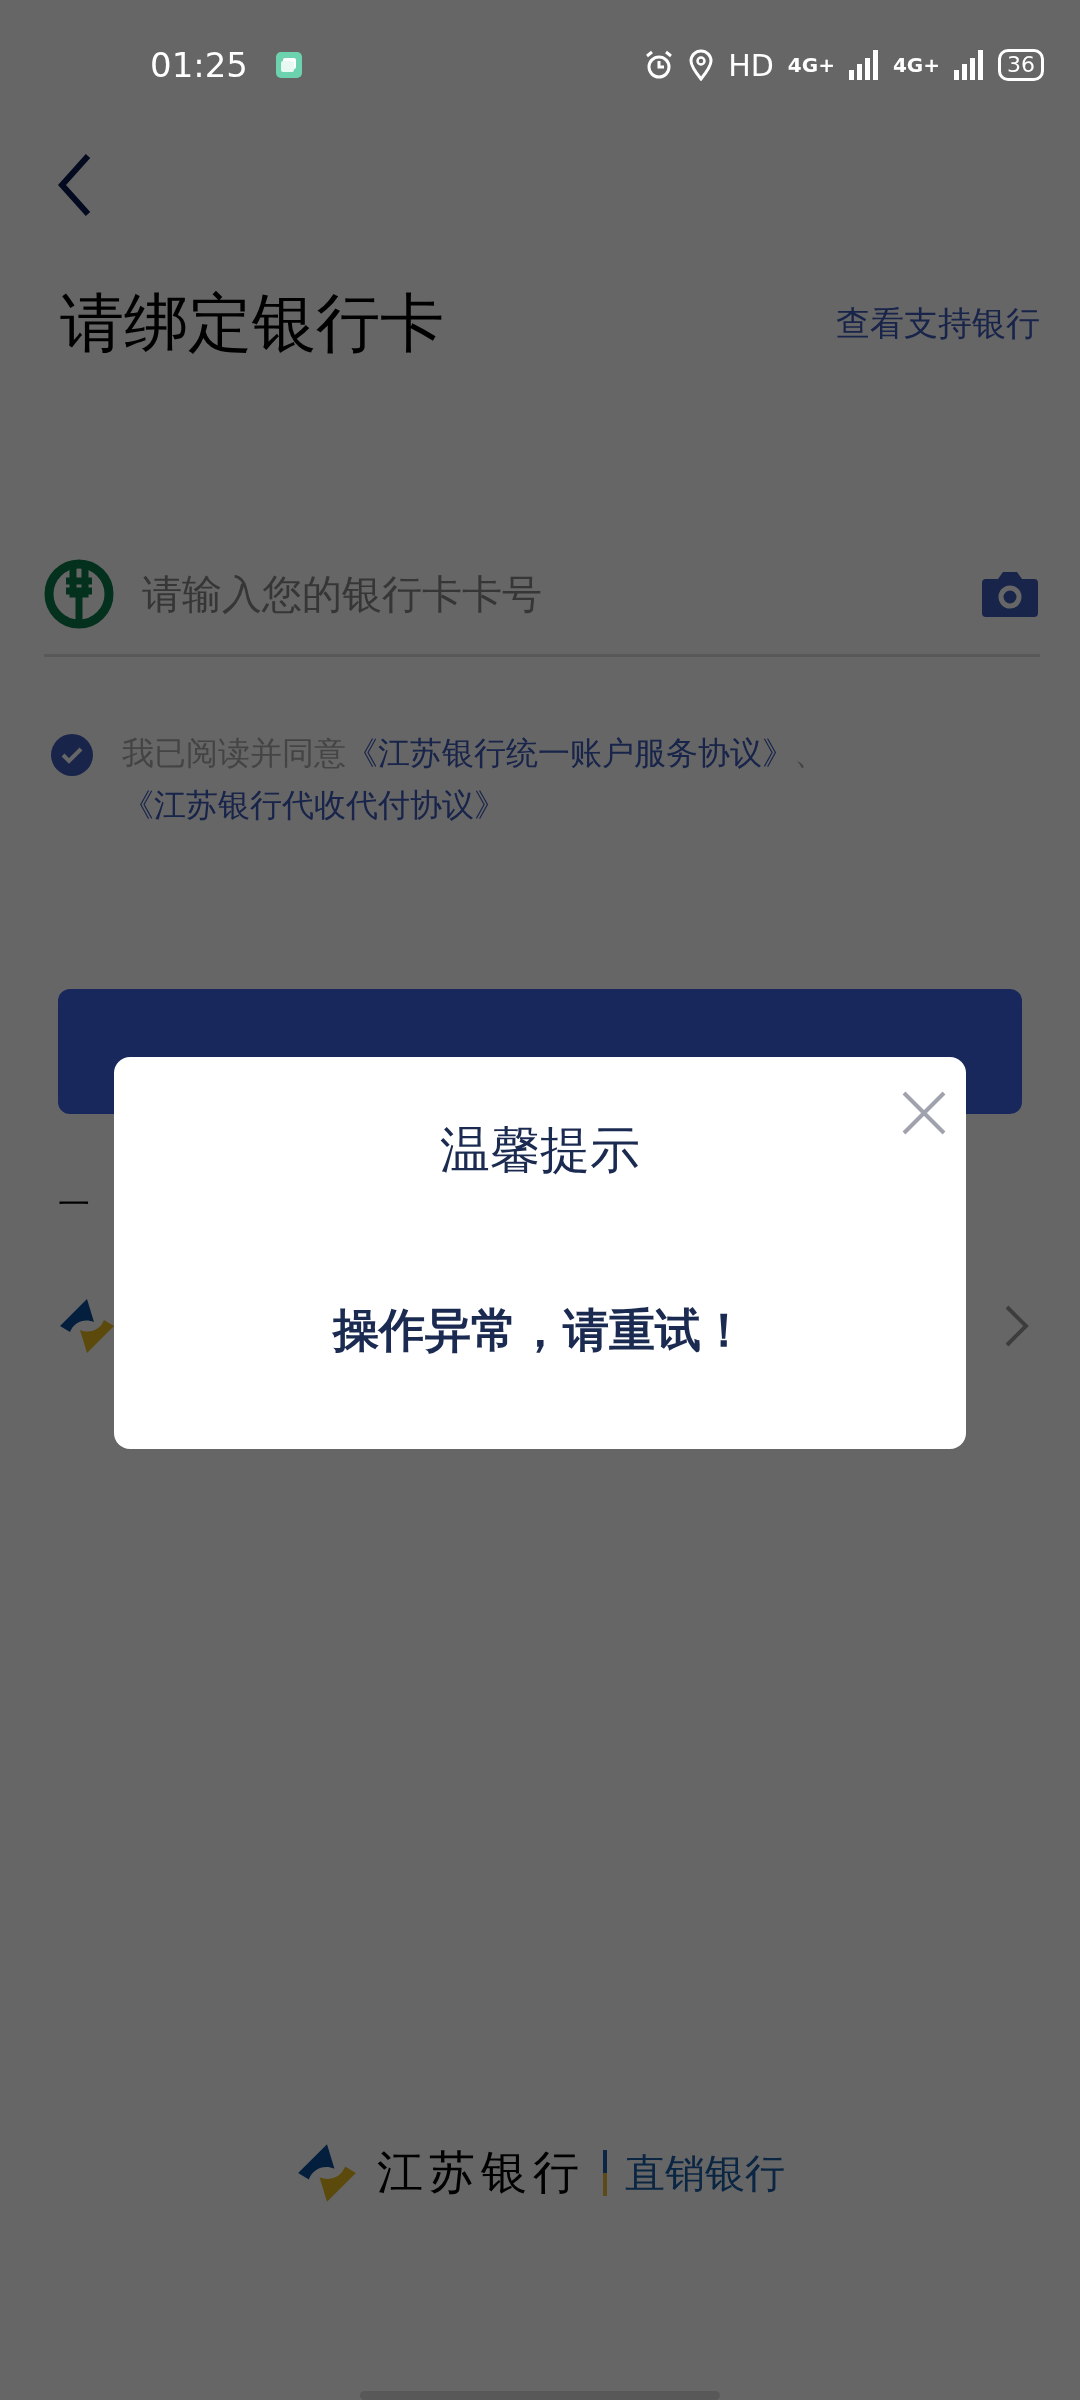 Image resolution: width=1080 pixels, height=2400 pixels. What do you see at coordinates (72, 755) in the screenshot?
I see `agreement-checkbox` at bounding box center [72, 755].